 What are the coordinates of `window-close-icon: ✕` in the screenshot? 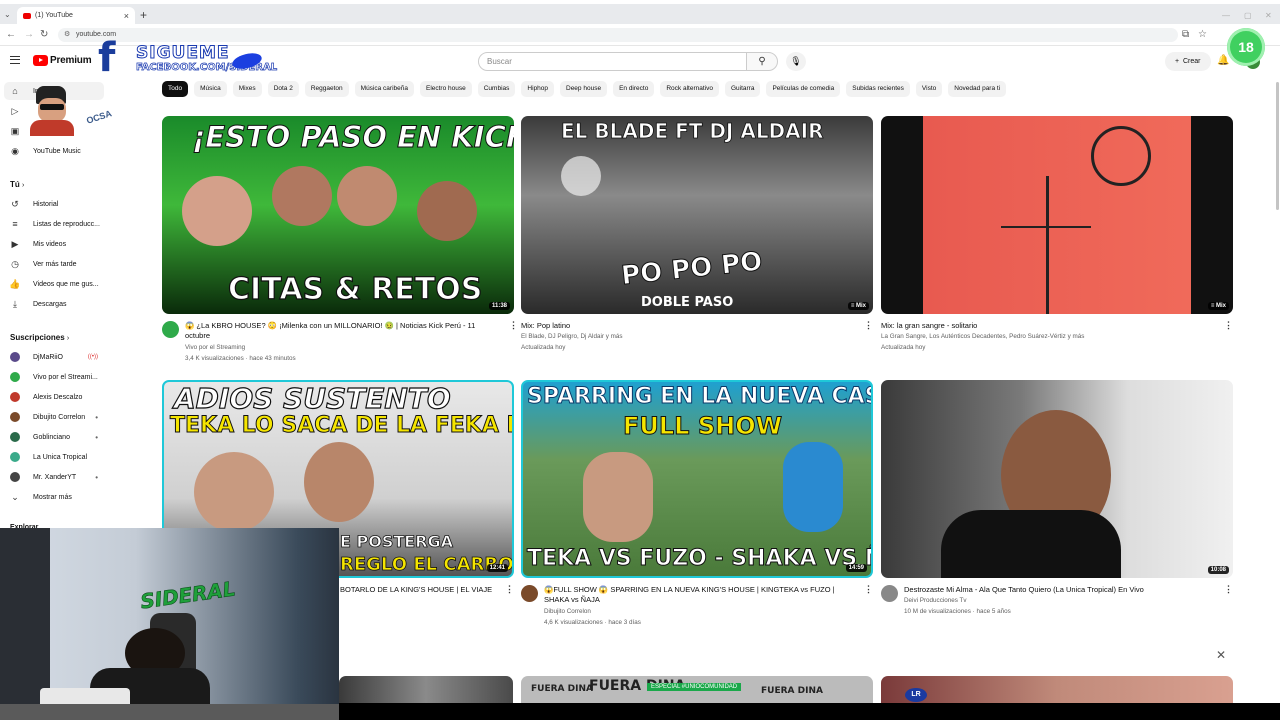 It's located at (1268, 15).